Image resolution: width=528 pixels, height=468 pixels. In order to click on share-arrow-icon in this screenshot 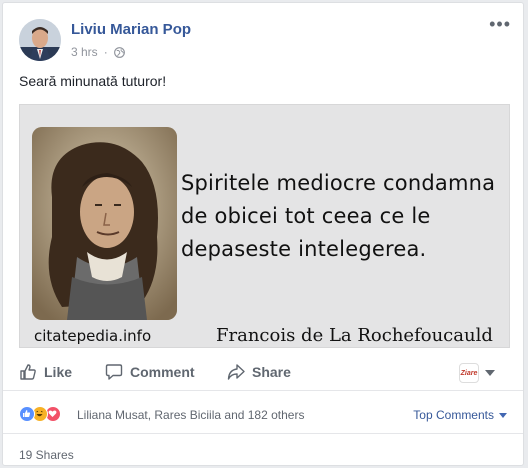, I will do `click(236, 372)`.